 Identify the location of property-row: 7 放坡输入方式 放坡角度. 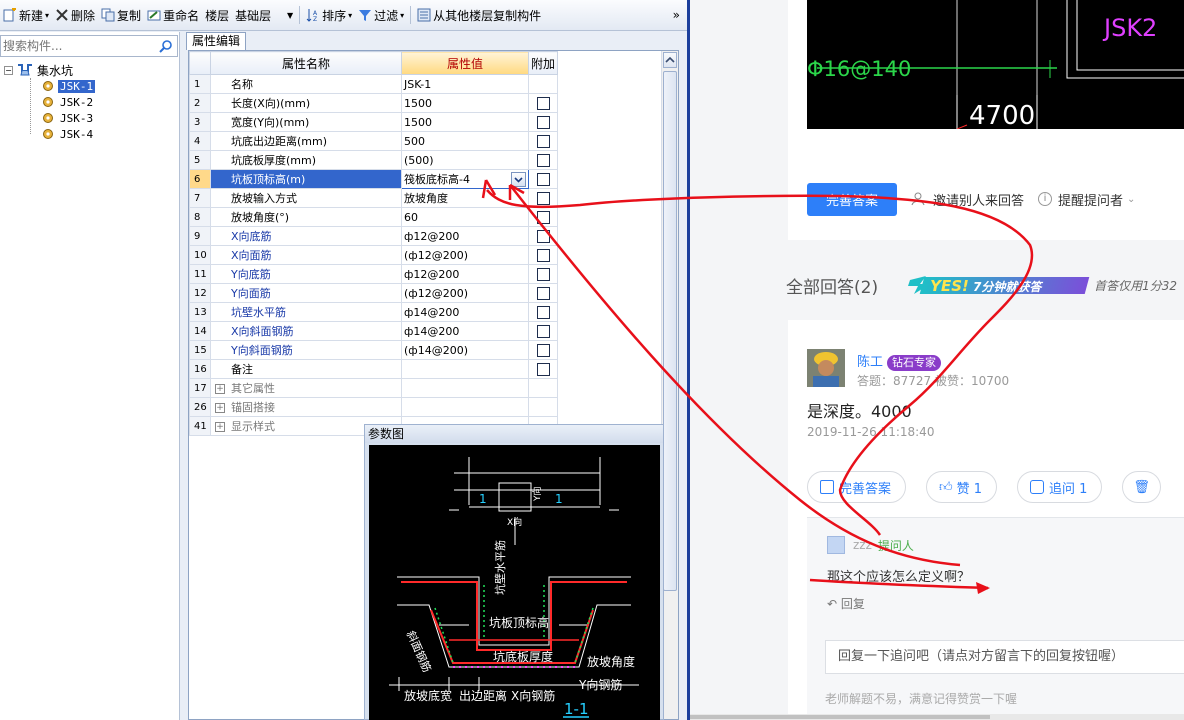
(373, 198).